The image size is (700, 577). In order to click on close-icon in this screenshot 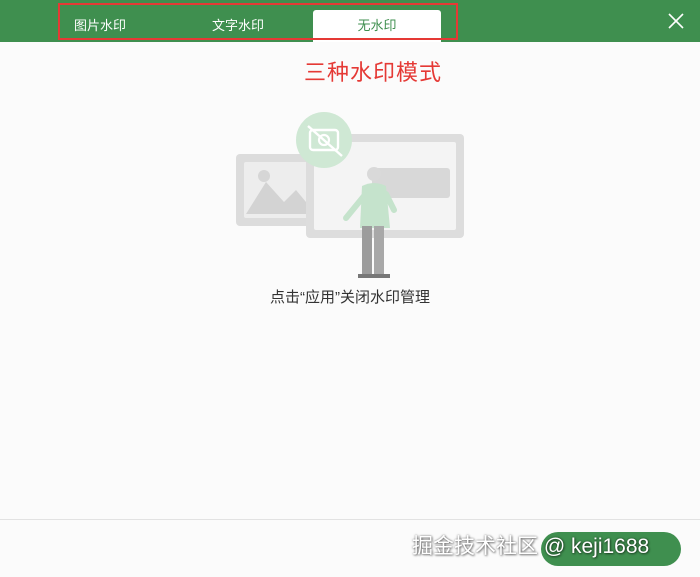, I will do `click(676, 21)`.